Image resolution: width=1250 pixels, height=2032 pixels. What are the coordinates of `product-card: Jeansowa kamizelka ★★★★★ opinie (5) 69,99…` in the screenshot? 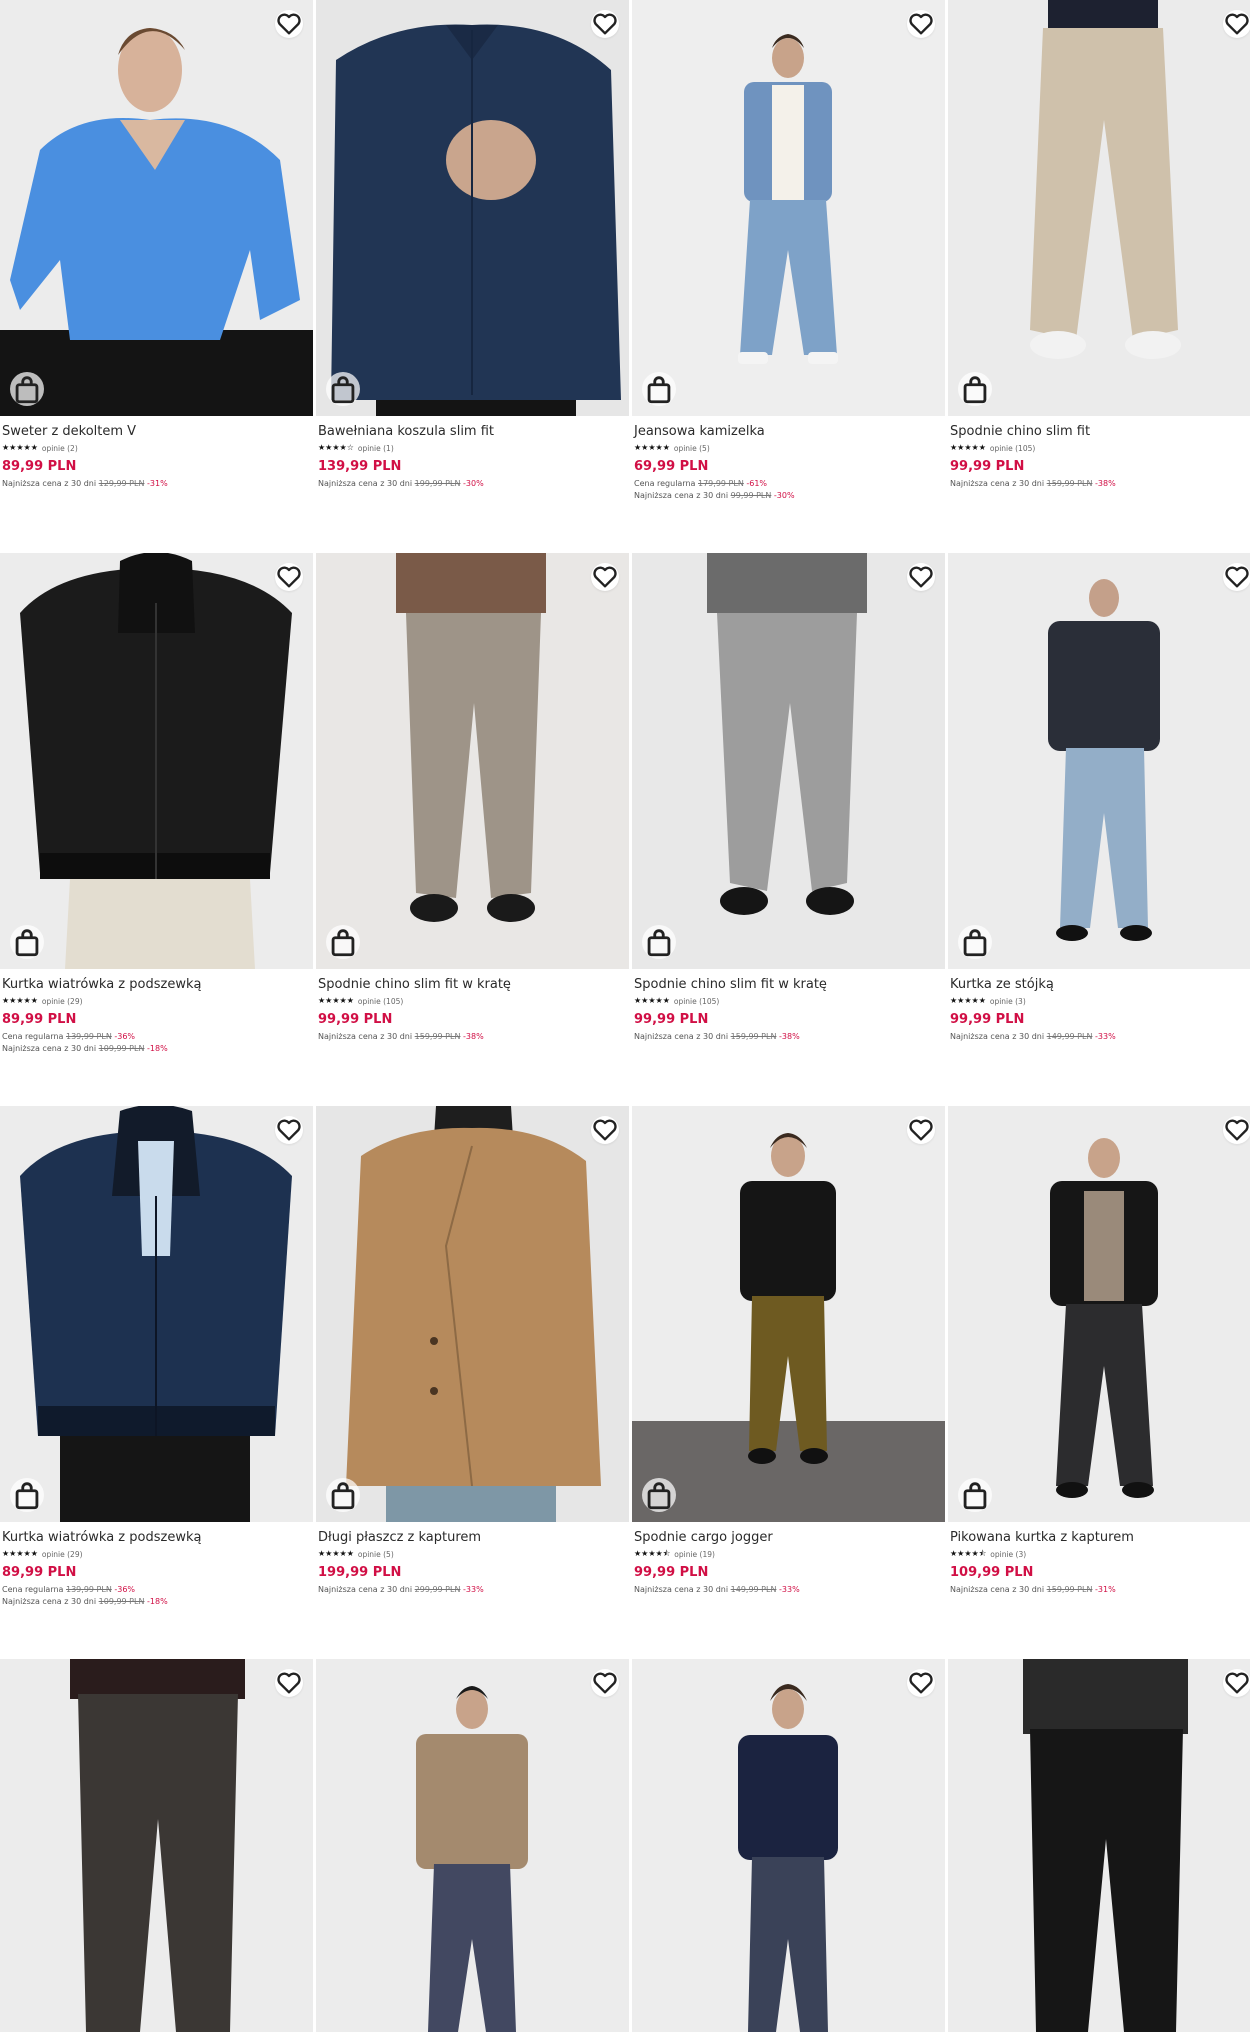 It's located at (788, 276).